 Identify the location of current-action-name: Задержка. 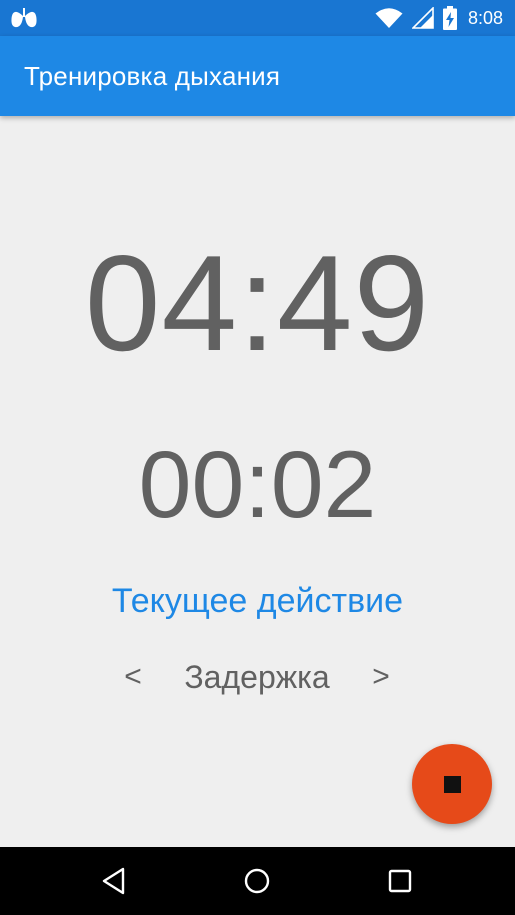
(257, 677).